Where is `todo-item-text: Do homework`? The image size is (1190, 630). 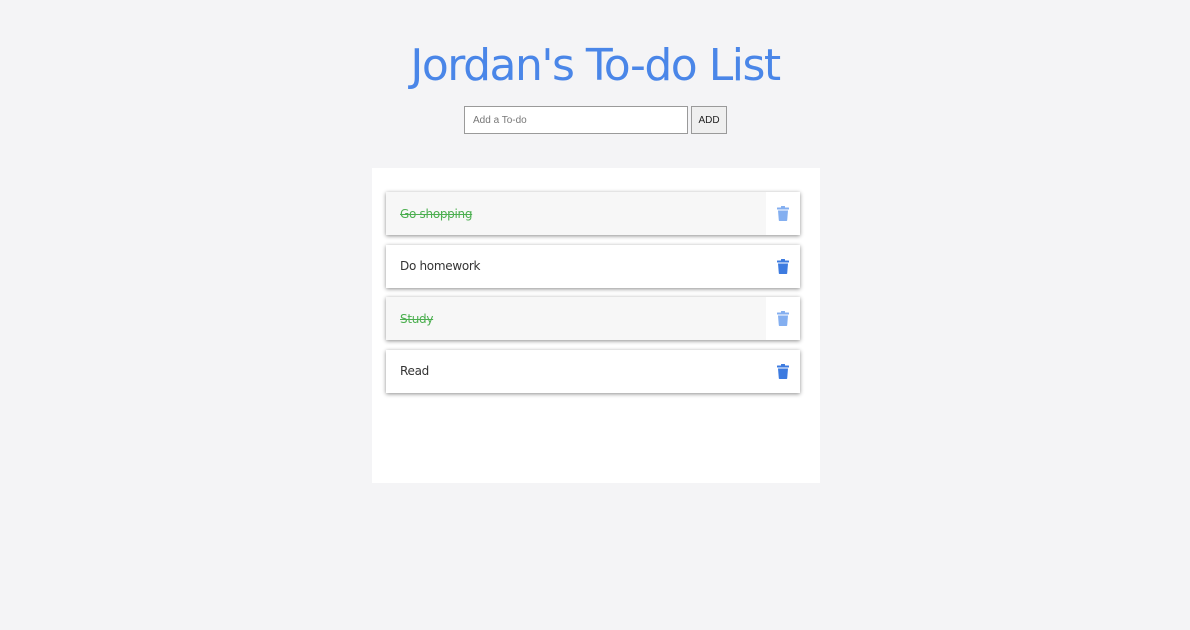 todo-item-text: Do homework is located at coordinates (440, 266).